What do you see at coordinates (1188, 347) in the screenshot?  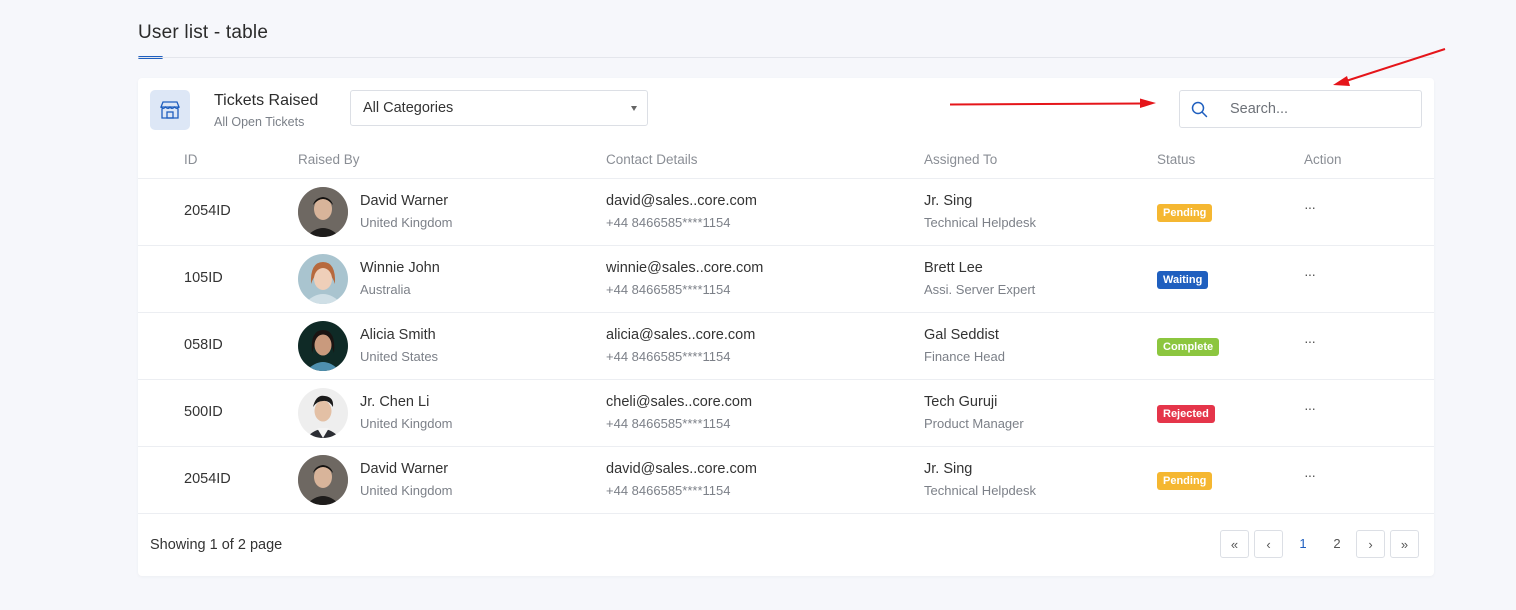 I see `status-badge: Complete` at bounding box center [1188, 347].